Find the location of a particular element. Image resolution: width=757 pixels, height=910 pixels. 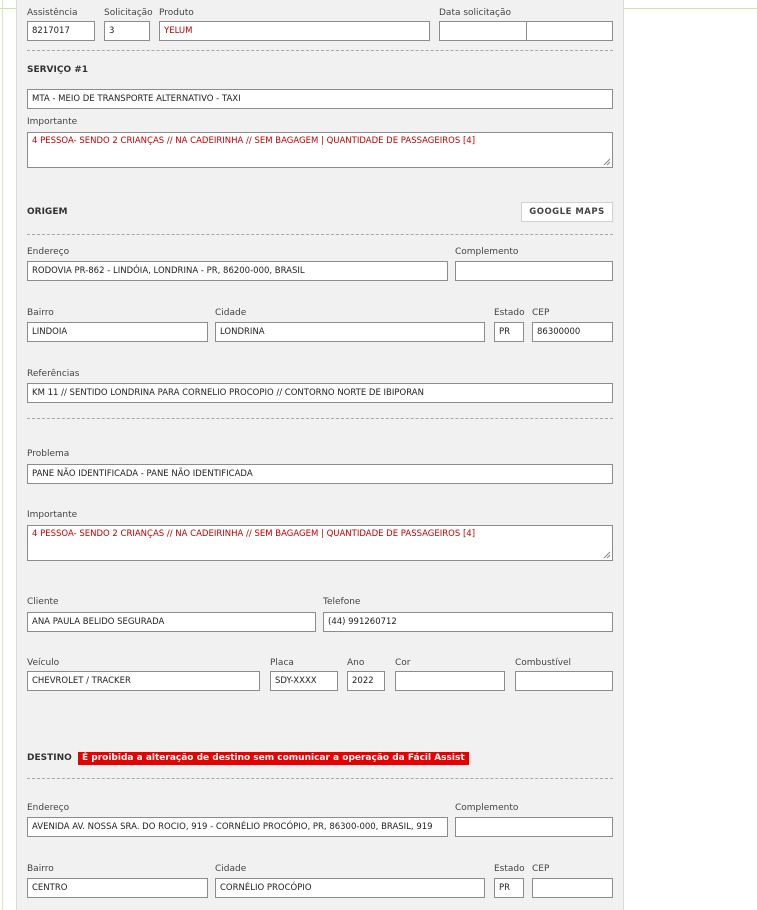

servico-importante-label: Importante is located at coordinates (52, 122).